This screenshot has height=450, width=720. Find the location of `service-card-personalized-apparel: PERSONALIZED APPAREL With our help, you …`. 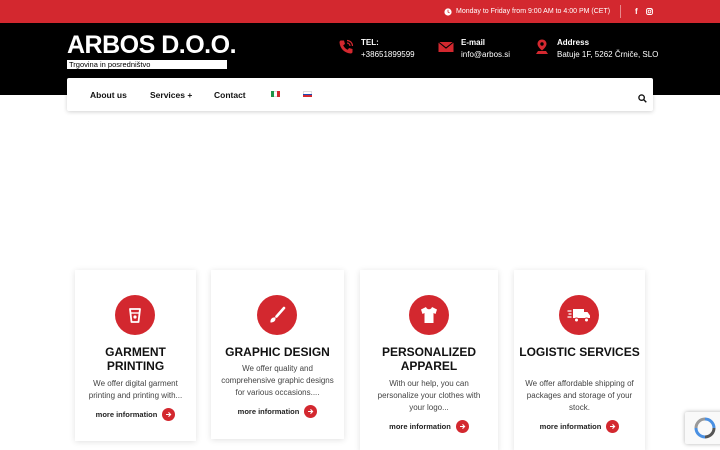

service-card-personalized-apparel: PERSONALIZED APPAREL With our help, you … is located at coordinates (429, 360).